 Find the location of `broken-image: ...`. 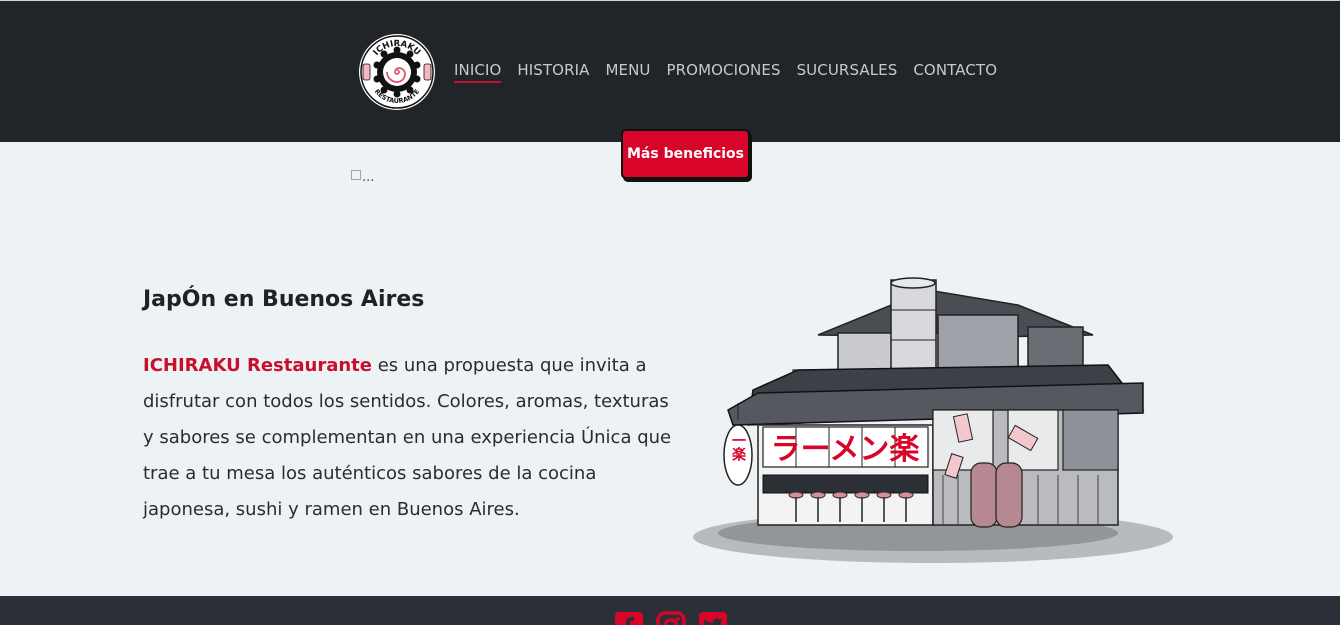

broken-image: ... is located at coordinates (362, 177).